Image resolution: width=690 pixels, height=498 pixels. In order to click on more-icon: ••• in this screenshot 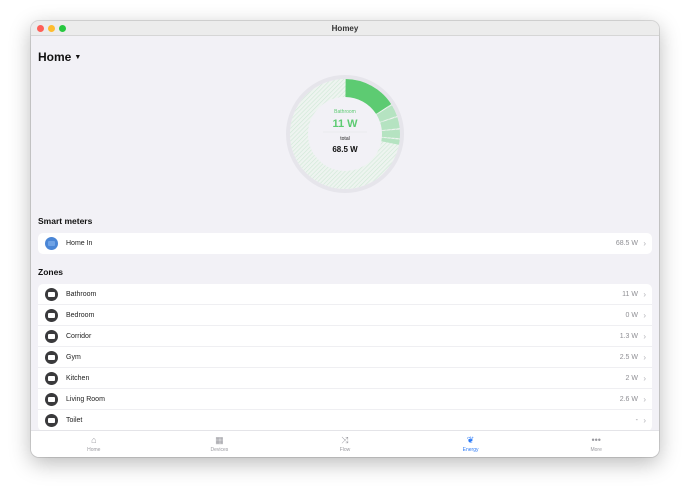, I will do `click(596, 440)`.